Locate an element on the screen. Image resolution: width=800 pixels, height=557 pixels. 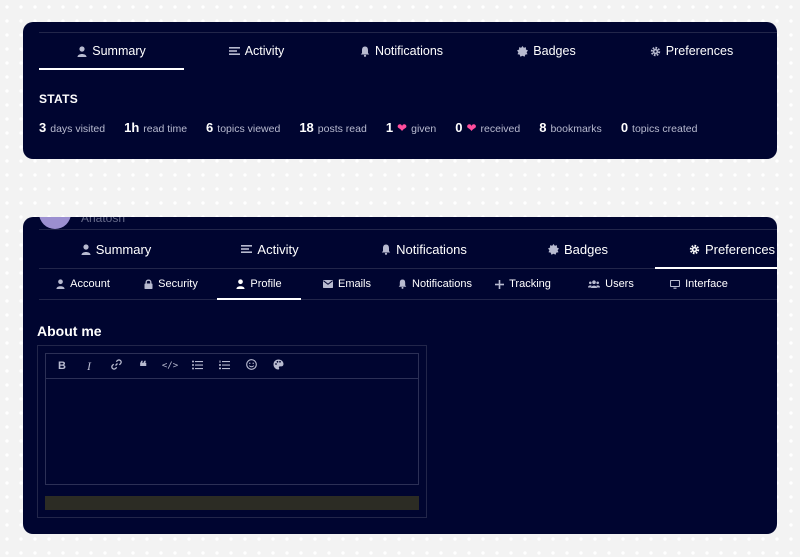
stat-value: 1h is located at coordinates (132, 127).